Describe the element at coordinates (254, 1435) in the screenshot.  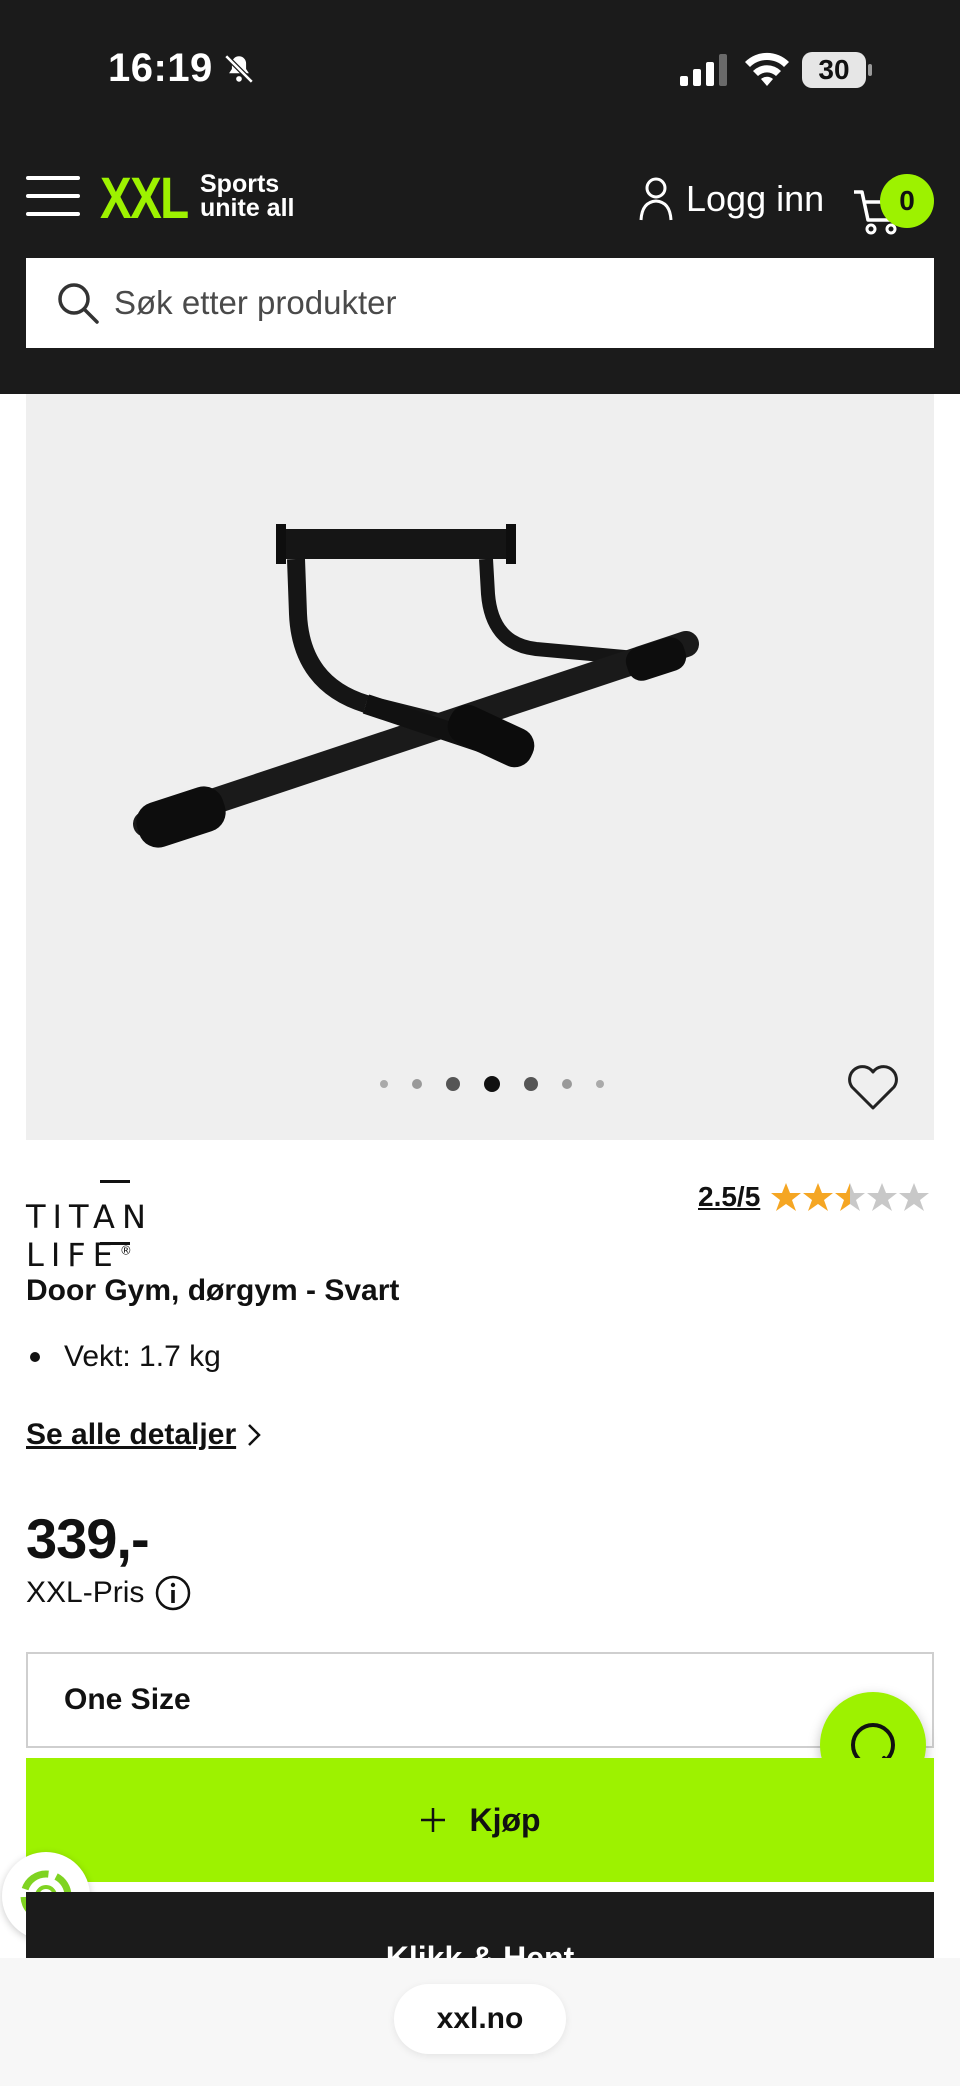
I see `chevron-right-icon` at that location.